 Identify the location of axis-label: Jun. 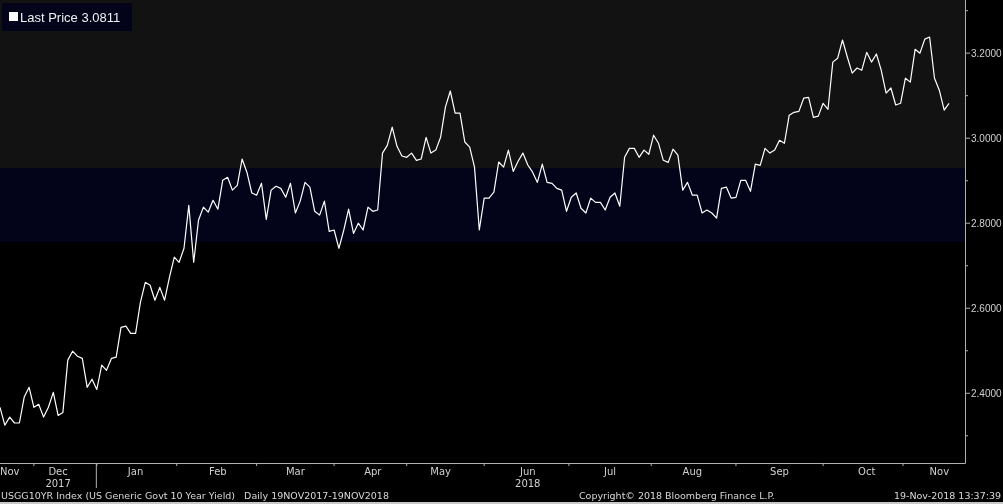
(527, 471).